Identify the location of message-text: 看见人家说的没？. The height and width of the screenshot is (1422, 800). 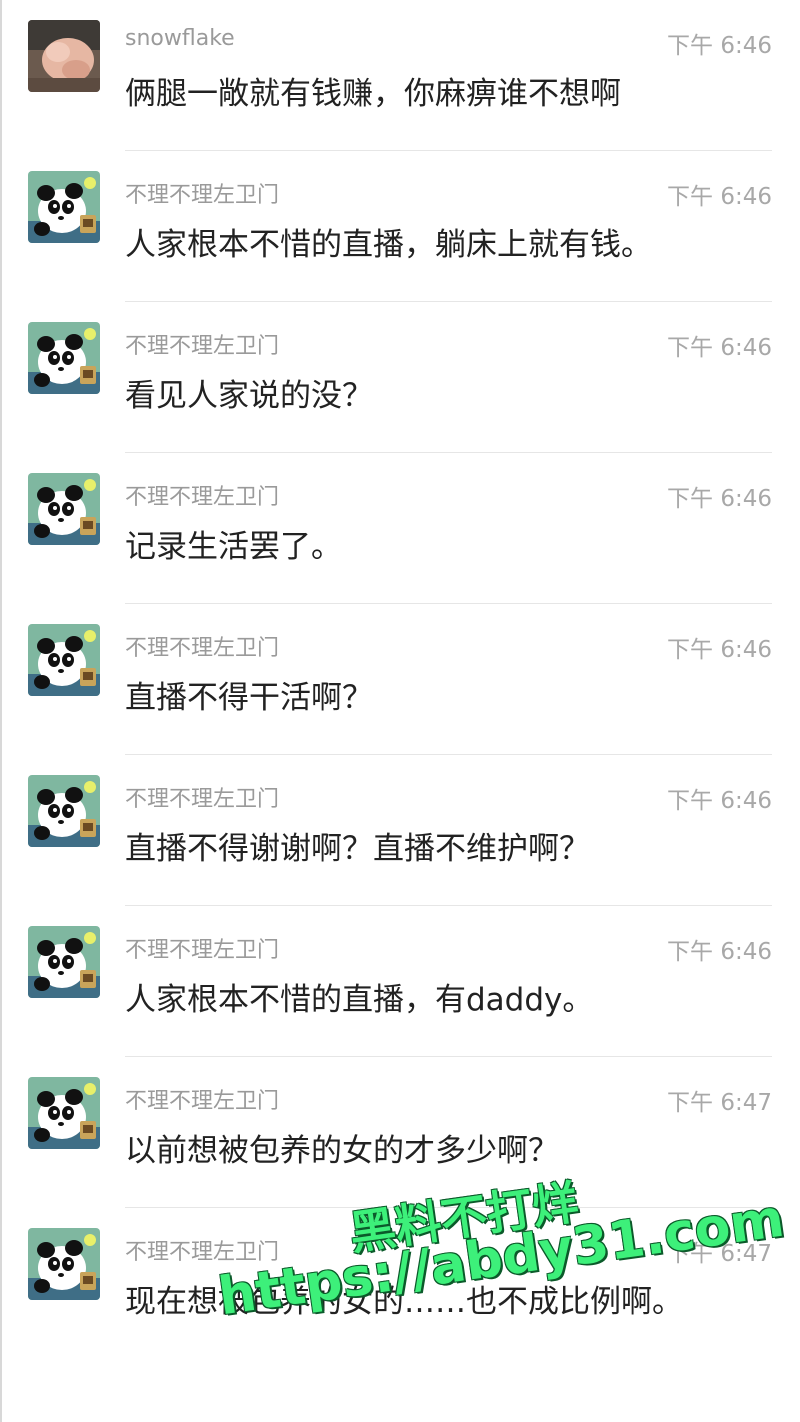
(249, 396).